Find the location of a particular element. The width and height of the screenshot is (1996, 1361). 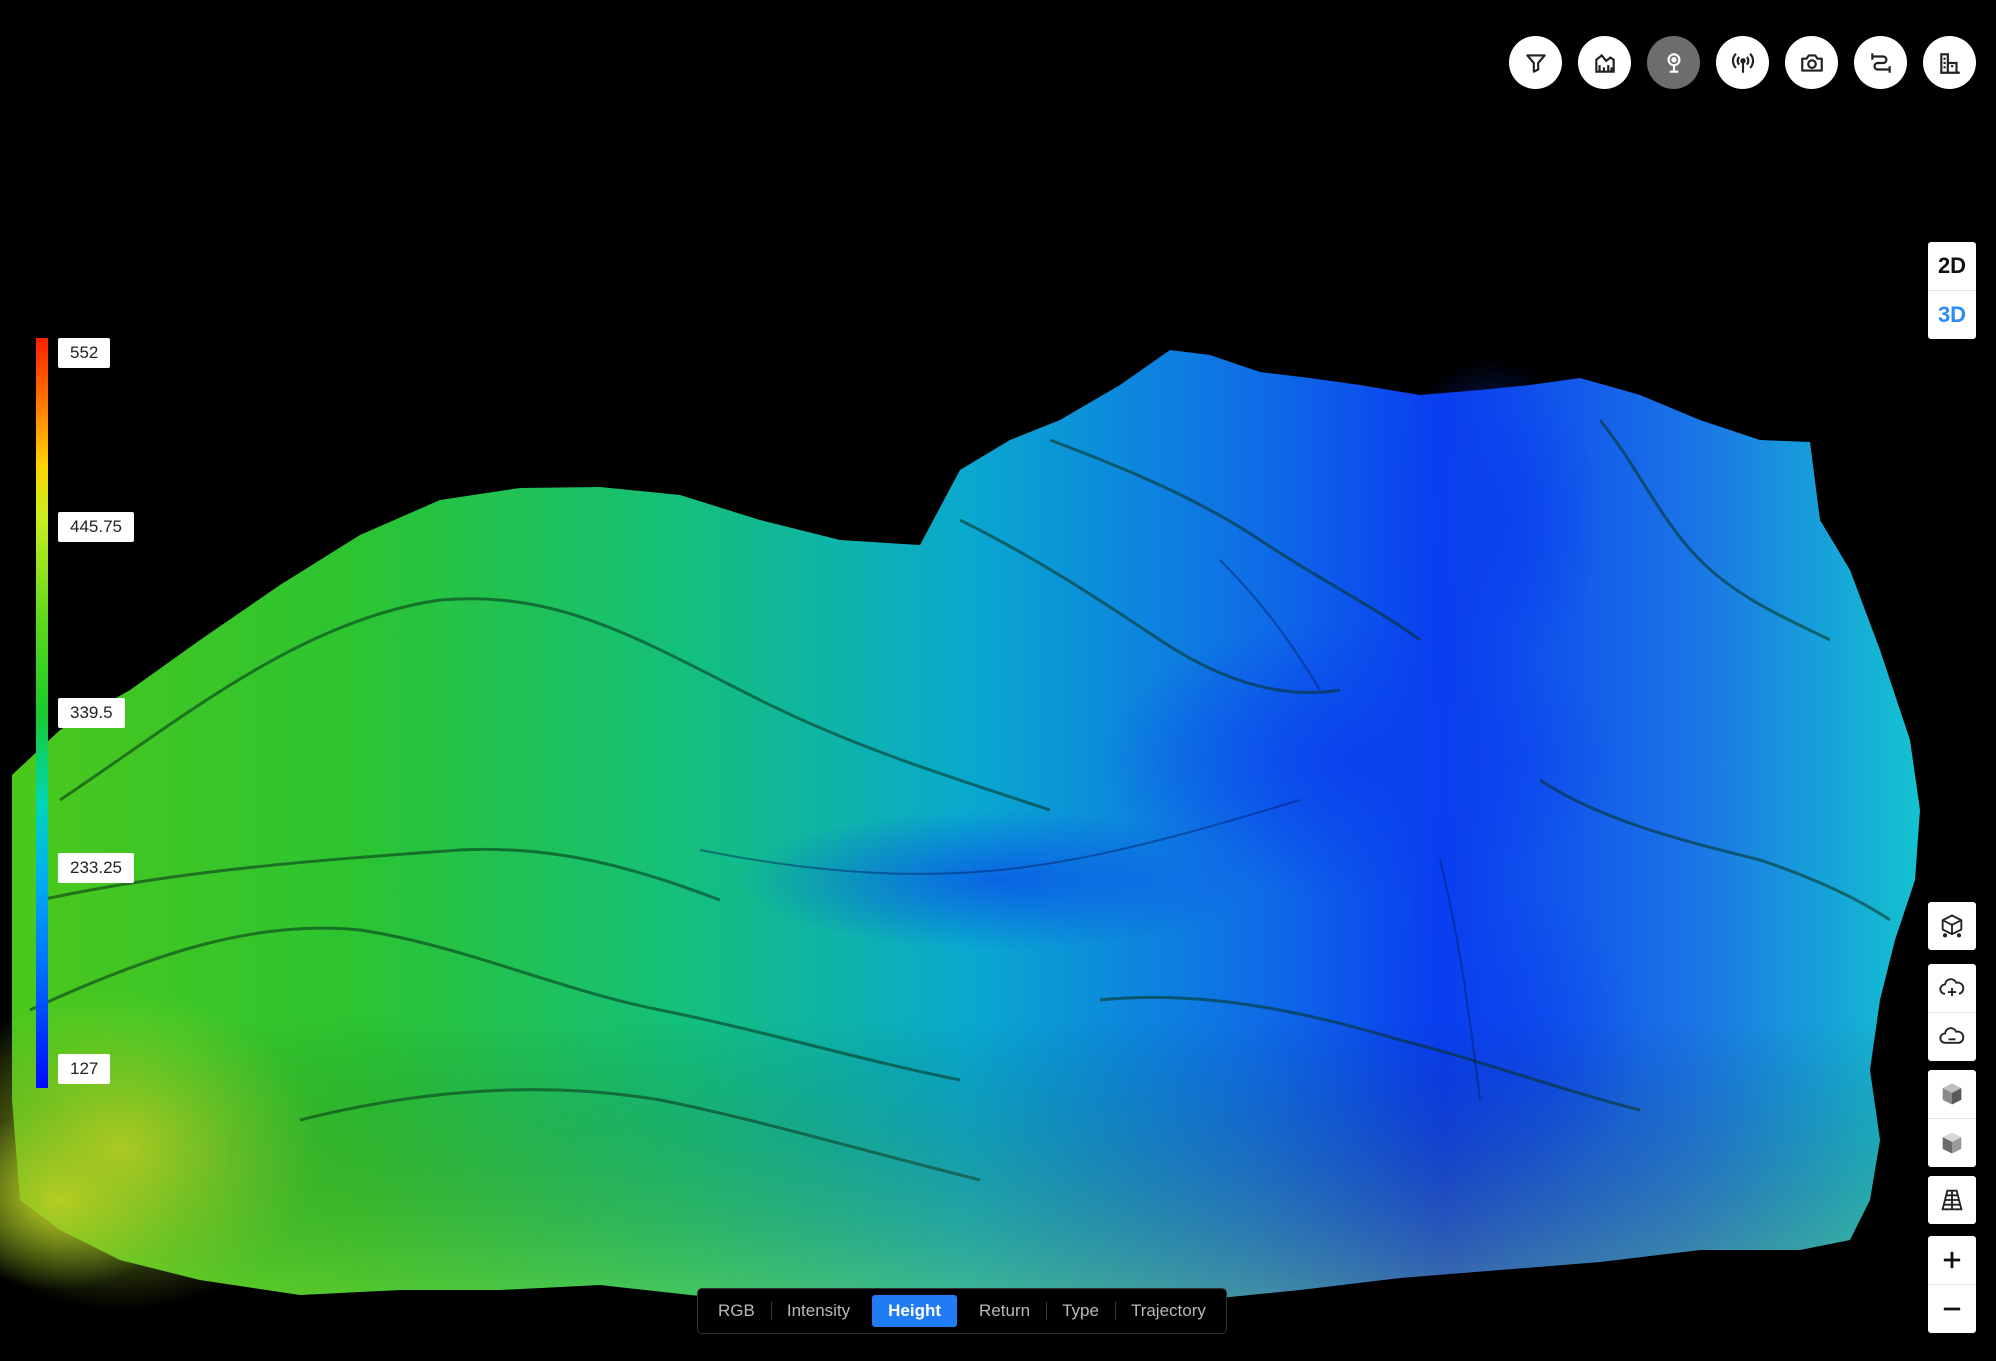

zoom-group is located at coordinates (1952, 1284).